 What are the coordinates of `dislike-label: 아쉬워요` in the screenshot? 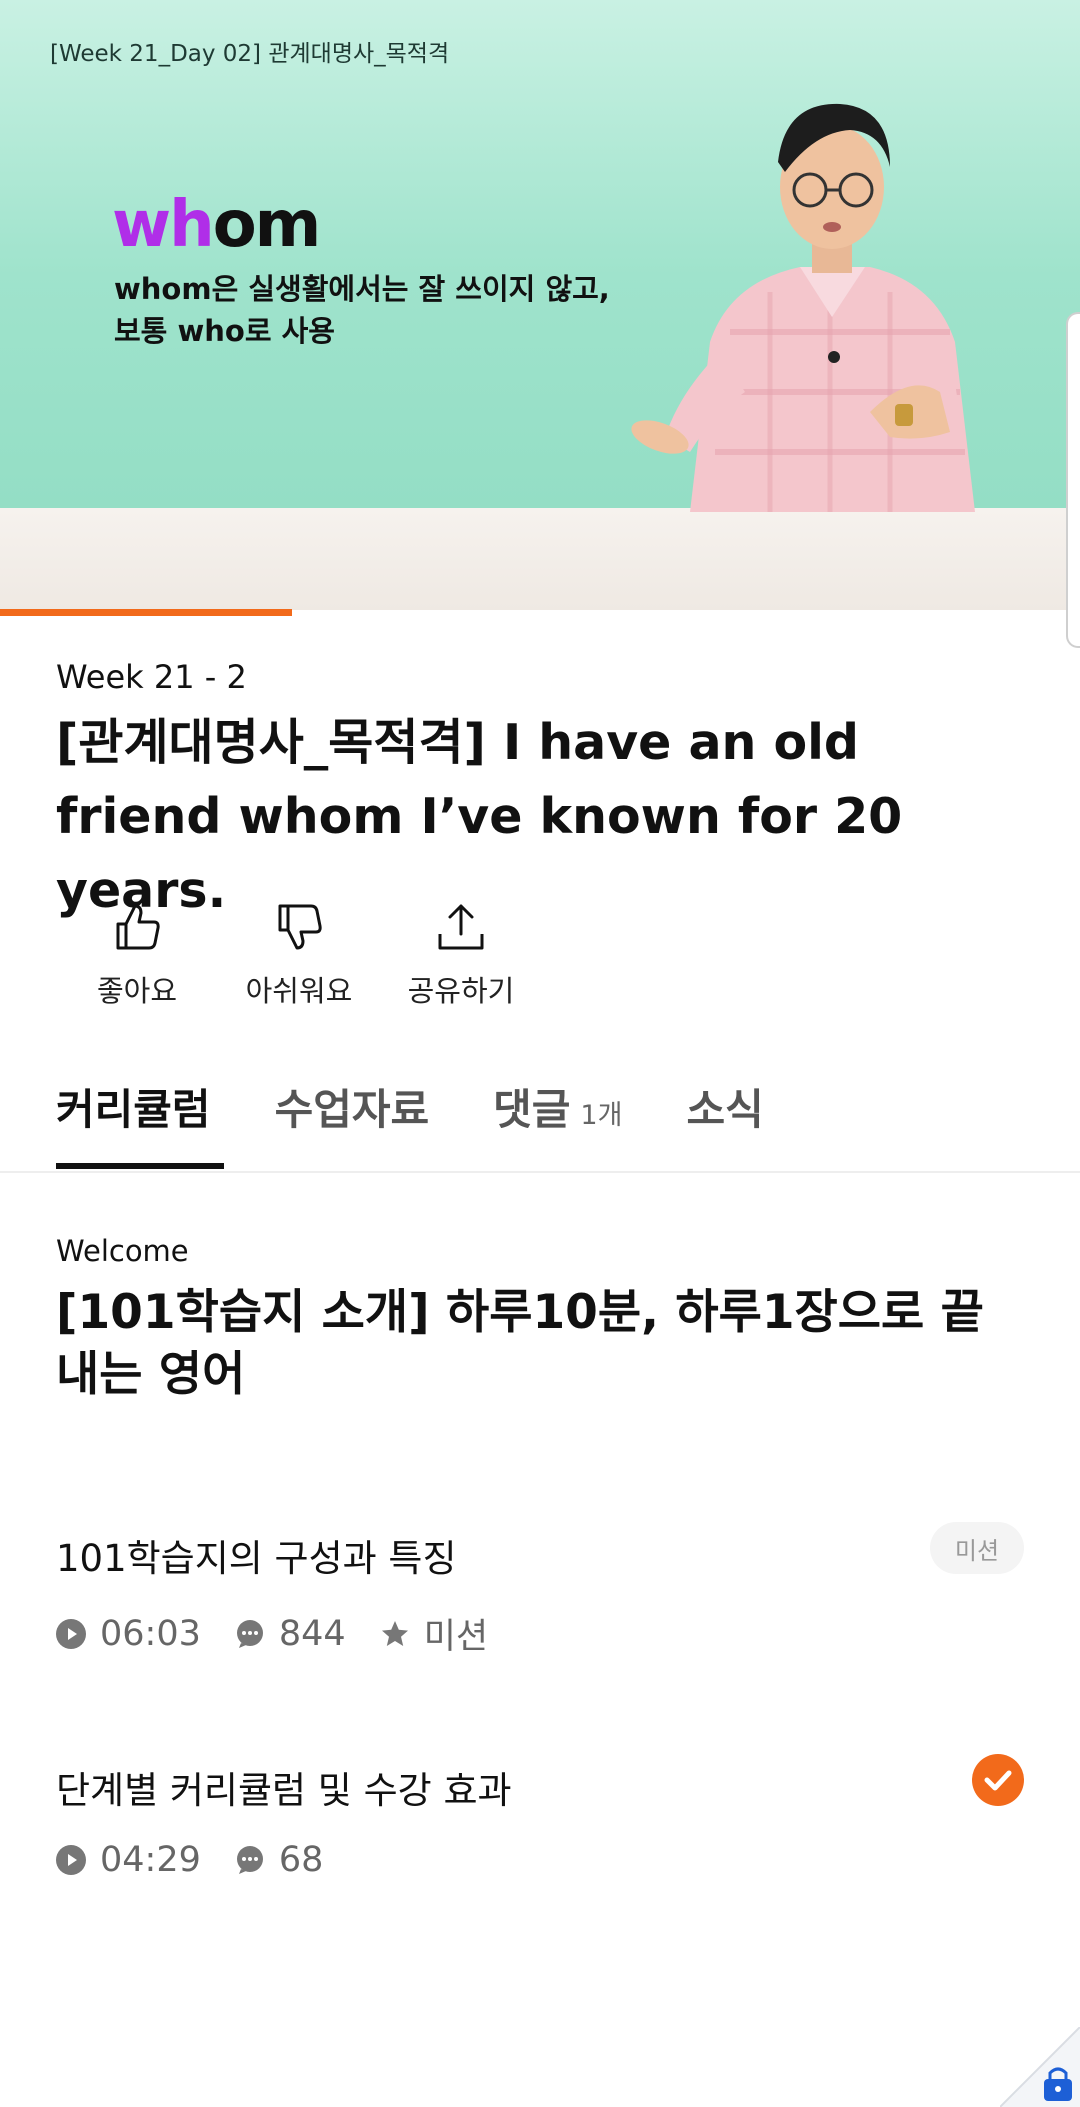 It's located at (299, 991).